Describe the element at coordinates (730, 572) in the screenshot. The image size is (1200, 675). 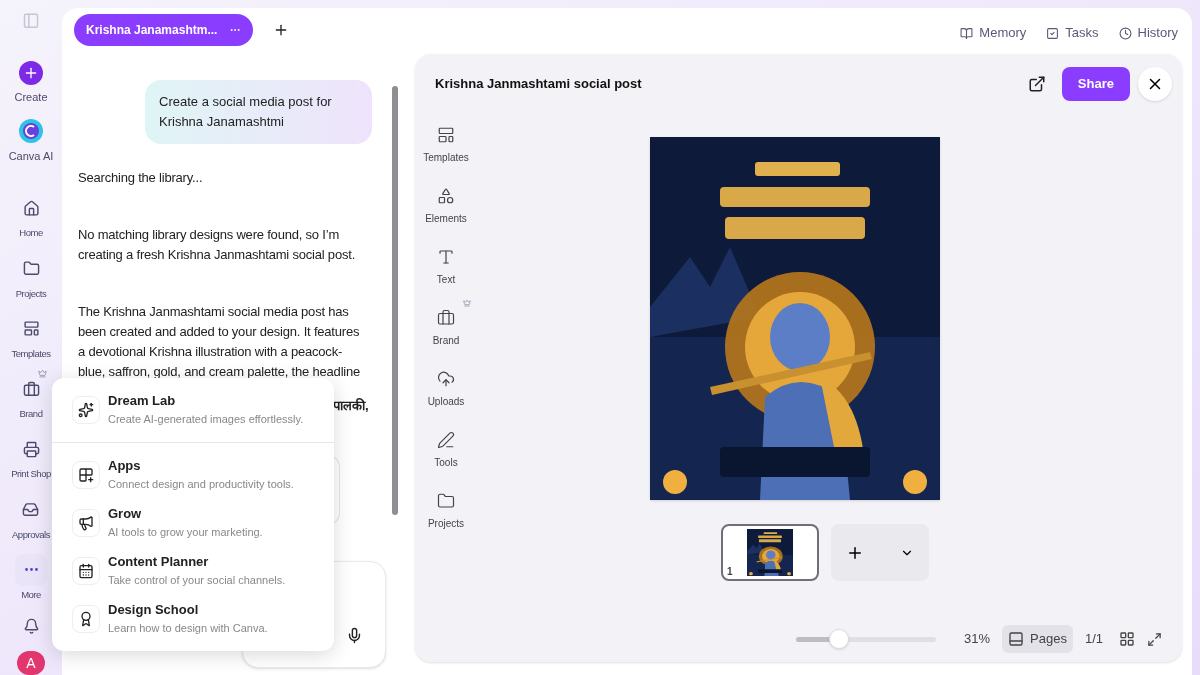
I see `page-number: 1` at that location.